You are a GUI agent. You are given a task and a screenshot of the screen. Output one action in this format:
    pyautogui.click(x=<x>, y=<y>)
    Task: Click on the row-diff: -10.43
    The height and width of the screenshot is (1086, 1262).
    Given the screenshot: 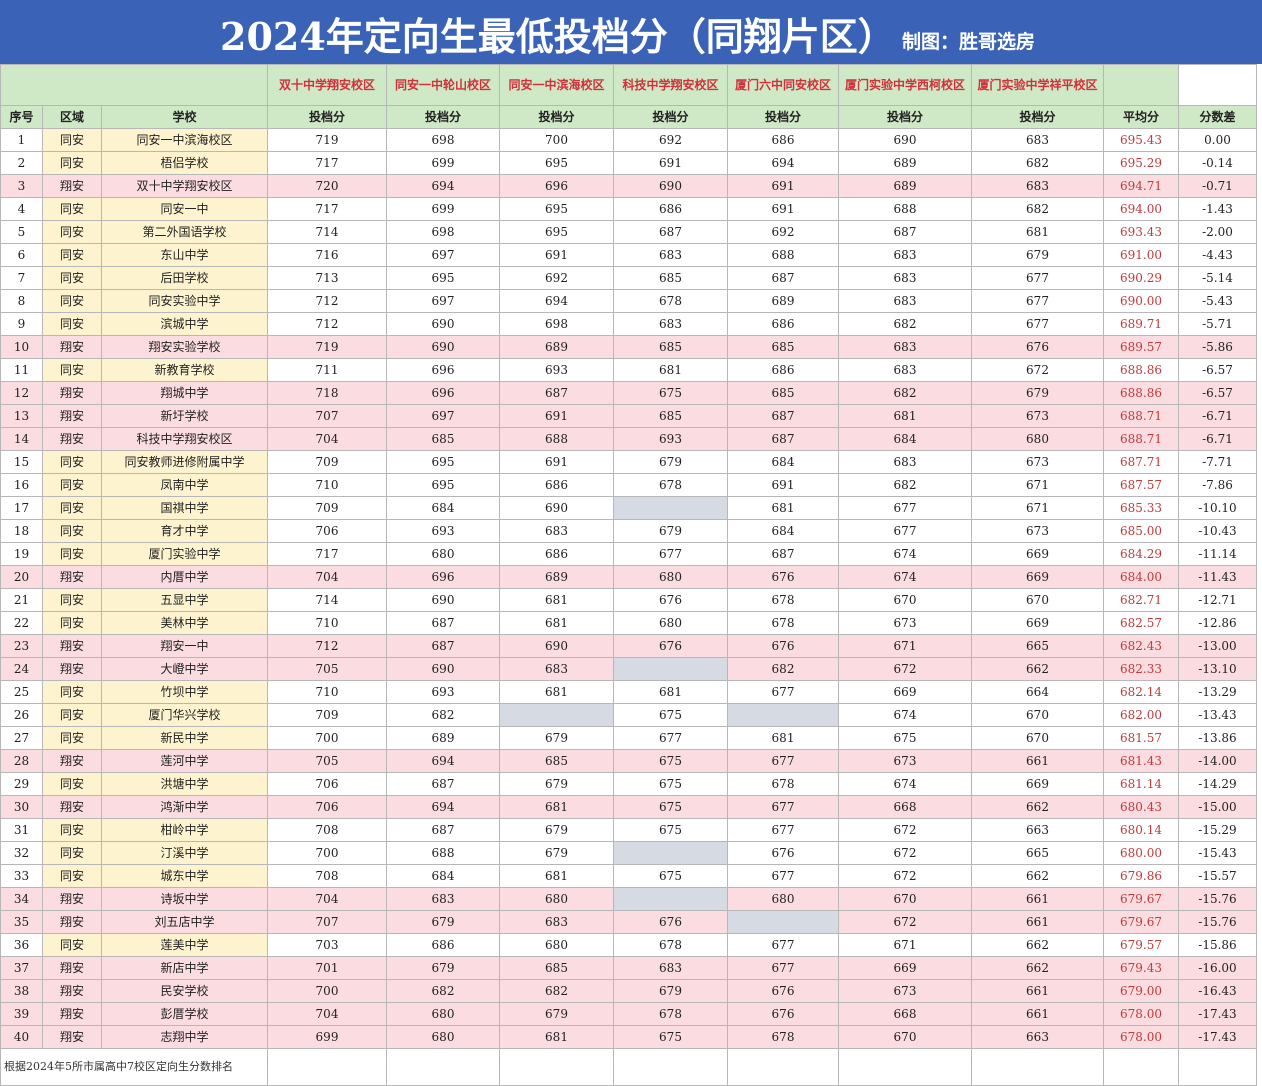 What is the action you would take?
    pyautogui.click(x=1217, y=531)
    